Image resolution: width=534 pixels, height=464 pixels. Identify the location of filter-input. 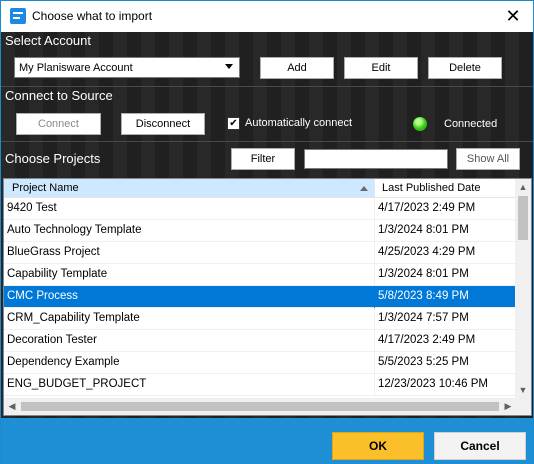
(376, 159).